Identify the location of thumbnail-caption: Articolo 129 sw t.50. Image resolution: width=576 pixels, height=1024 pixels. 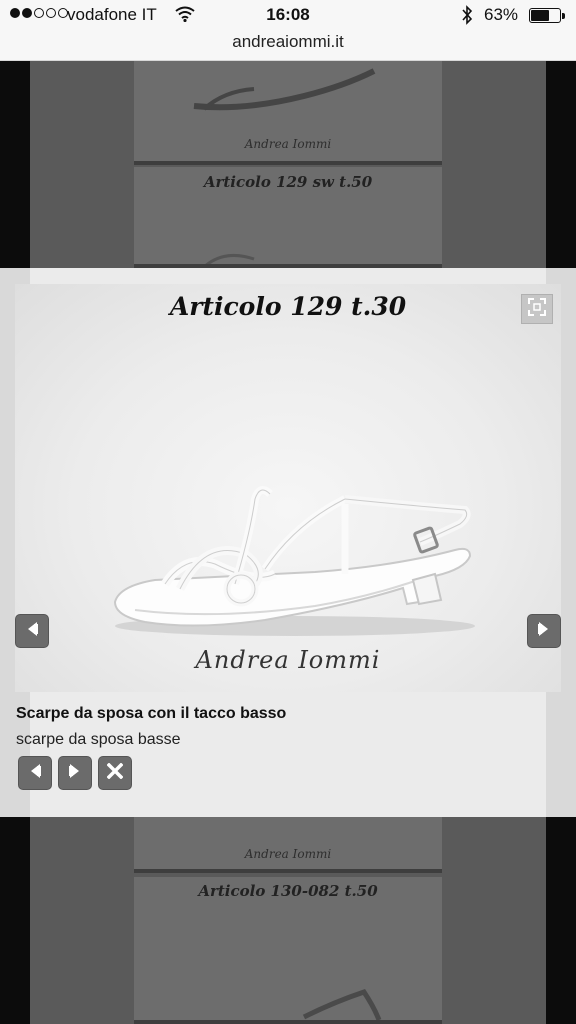
(288, 182).